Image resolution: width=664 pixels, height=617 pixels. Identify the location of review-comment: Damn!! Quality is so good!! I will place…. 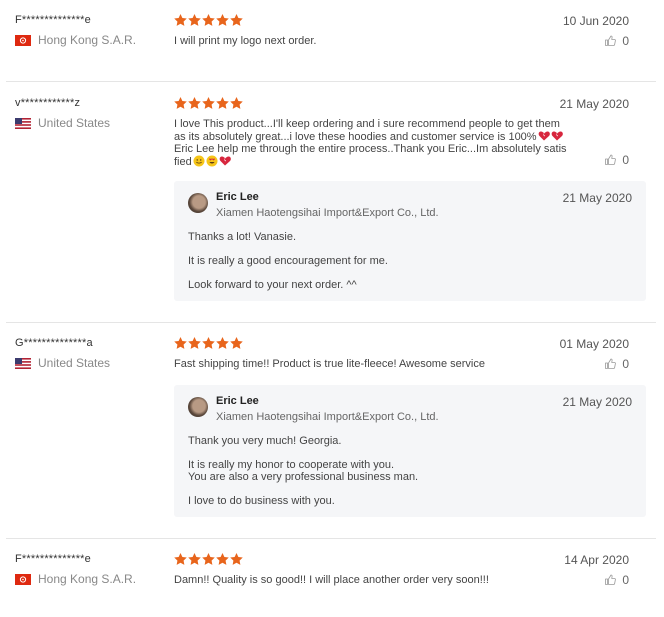
(331, 580).